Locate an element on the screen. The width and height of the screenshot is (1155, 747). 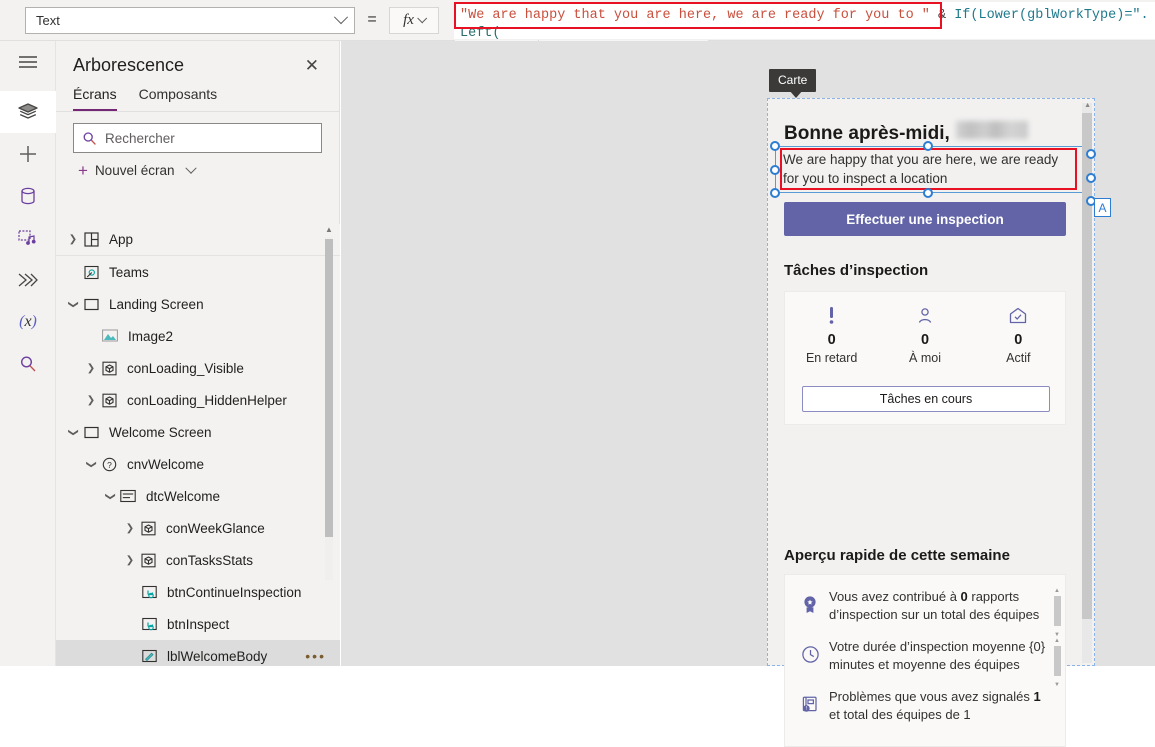
tree-panel-tabs: Écrans Composants is located at coordinates (197, 96).